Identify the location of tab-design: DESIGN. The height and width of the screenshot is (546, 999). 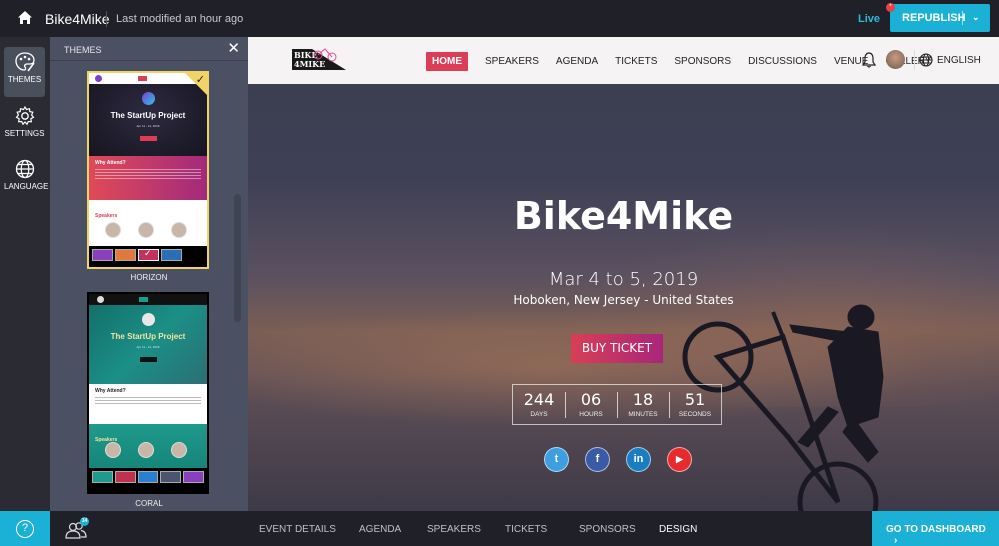
(678, 529).